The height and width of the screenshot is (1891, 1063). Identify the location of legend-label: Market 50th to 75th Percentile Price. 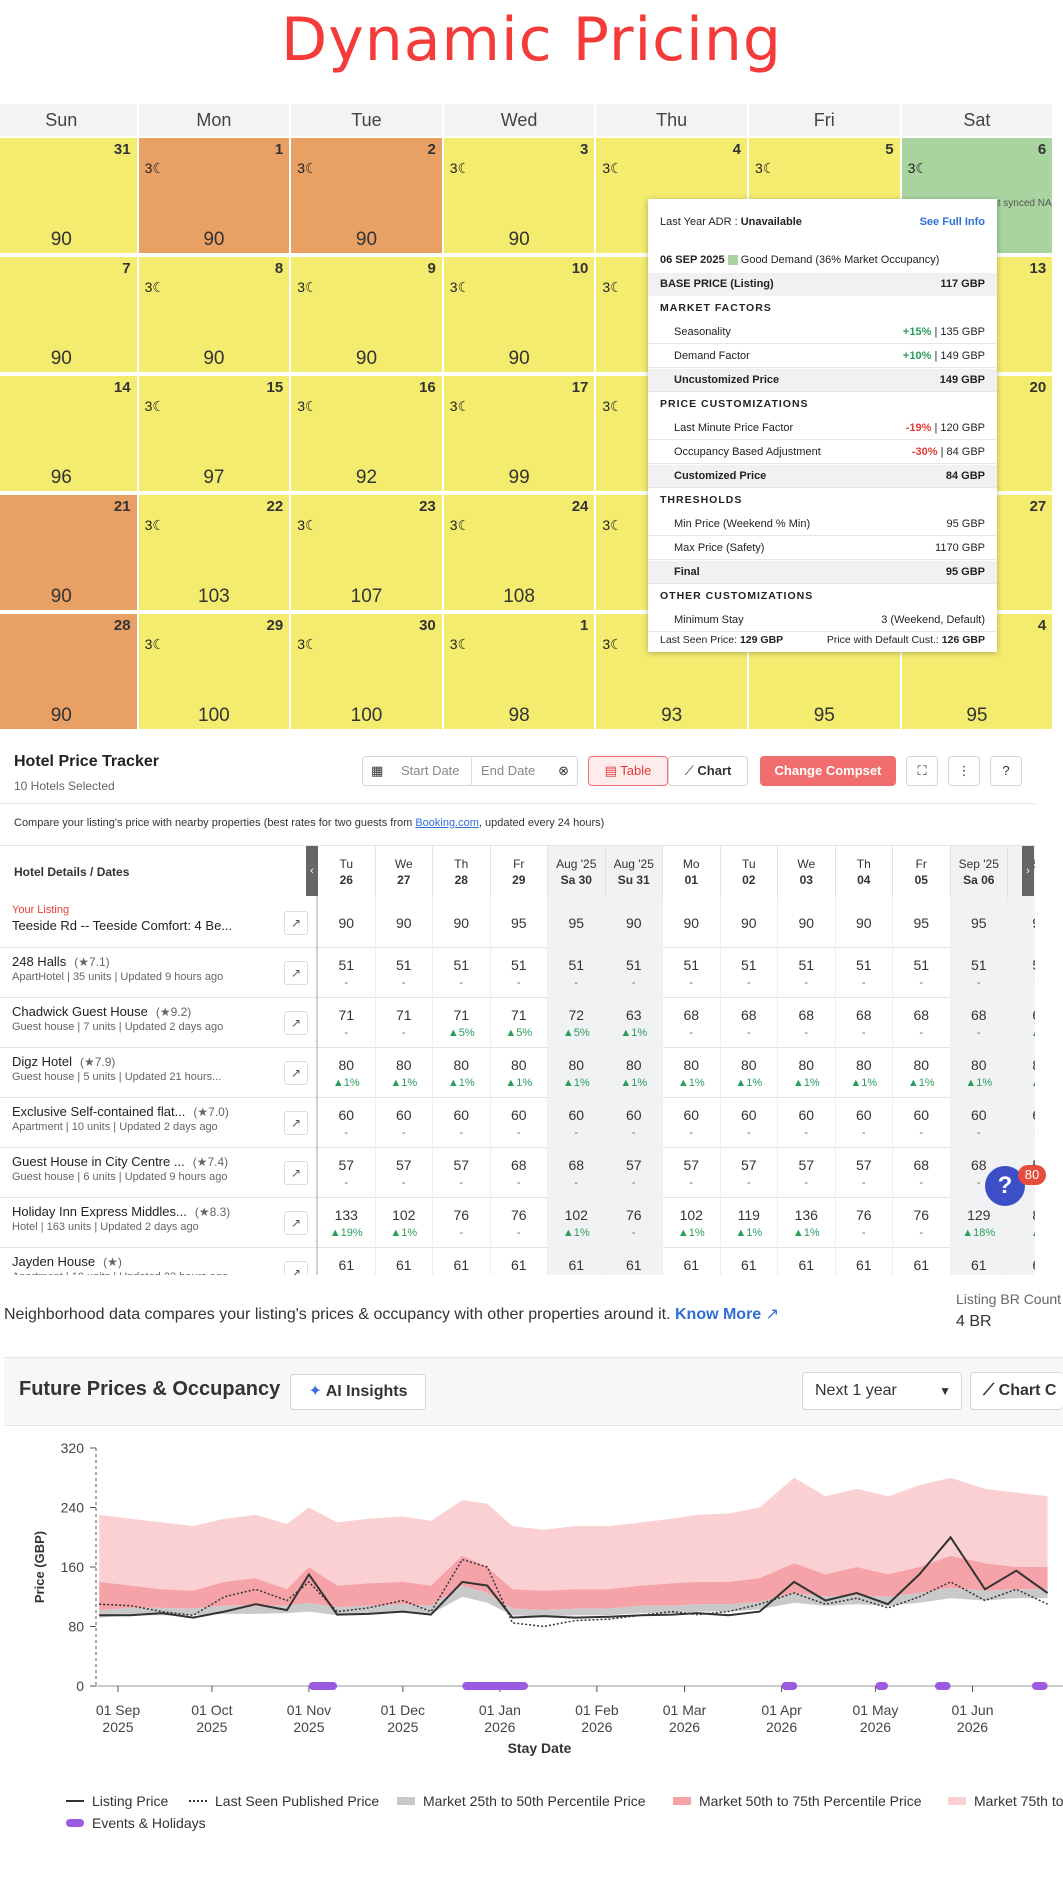
(810, 1801).